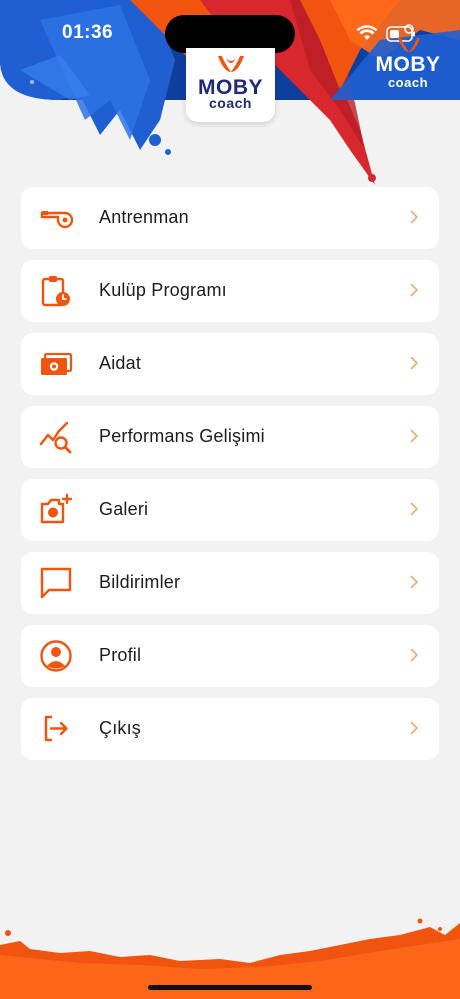 This screenshot has width=460, height=999. What do you see at coordinates (230, 85) in the screenshot?
I see `moby-coach-logo: MOBY coach` at bounding box center [230, 85].